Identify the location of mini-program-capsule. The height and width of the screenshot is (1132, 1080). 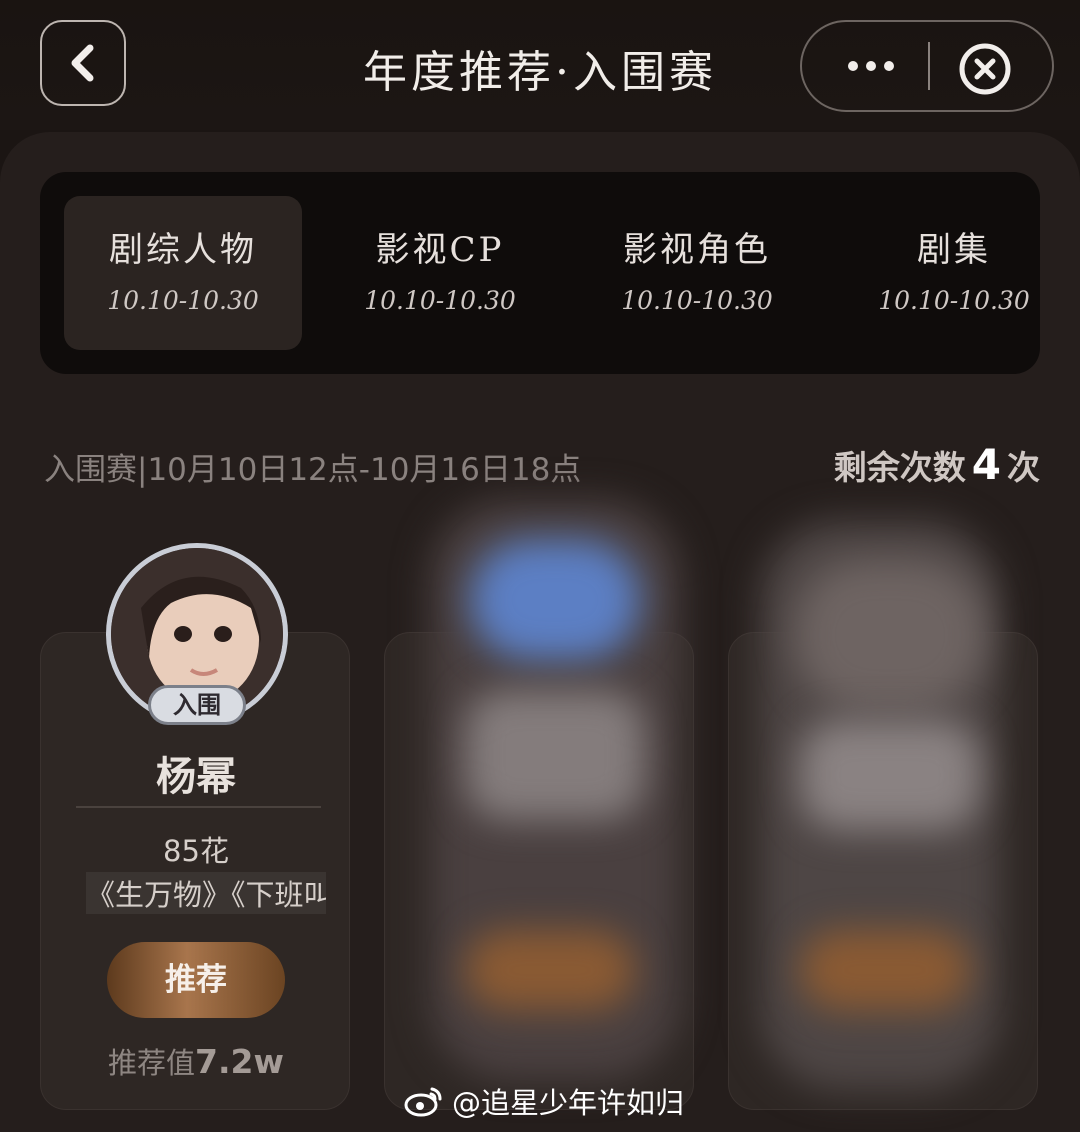
(927, 66).